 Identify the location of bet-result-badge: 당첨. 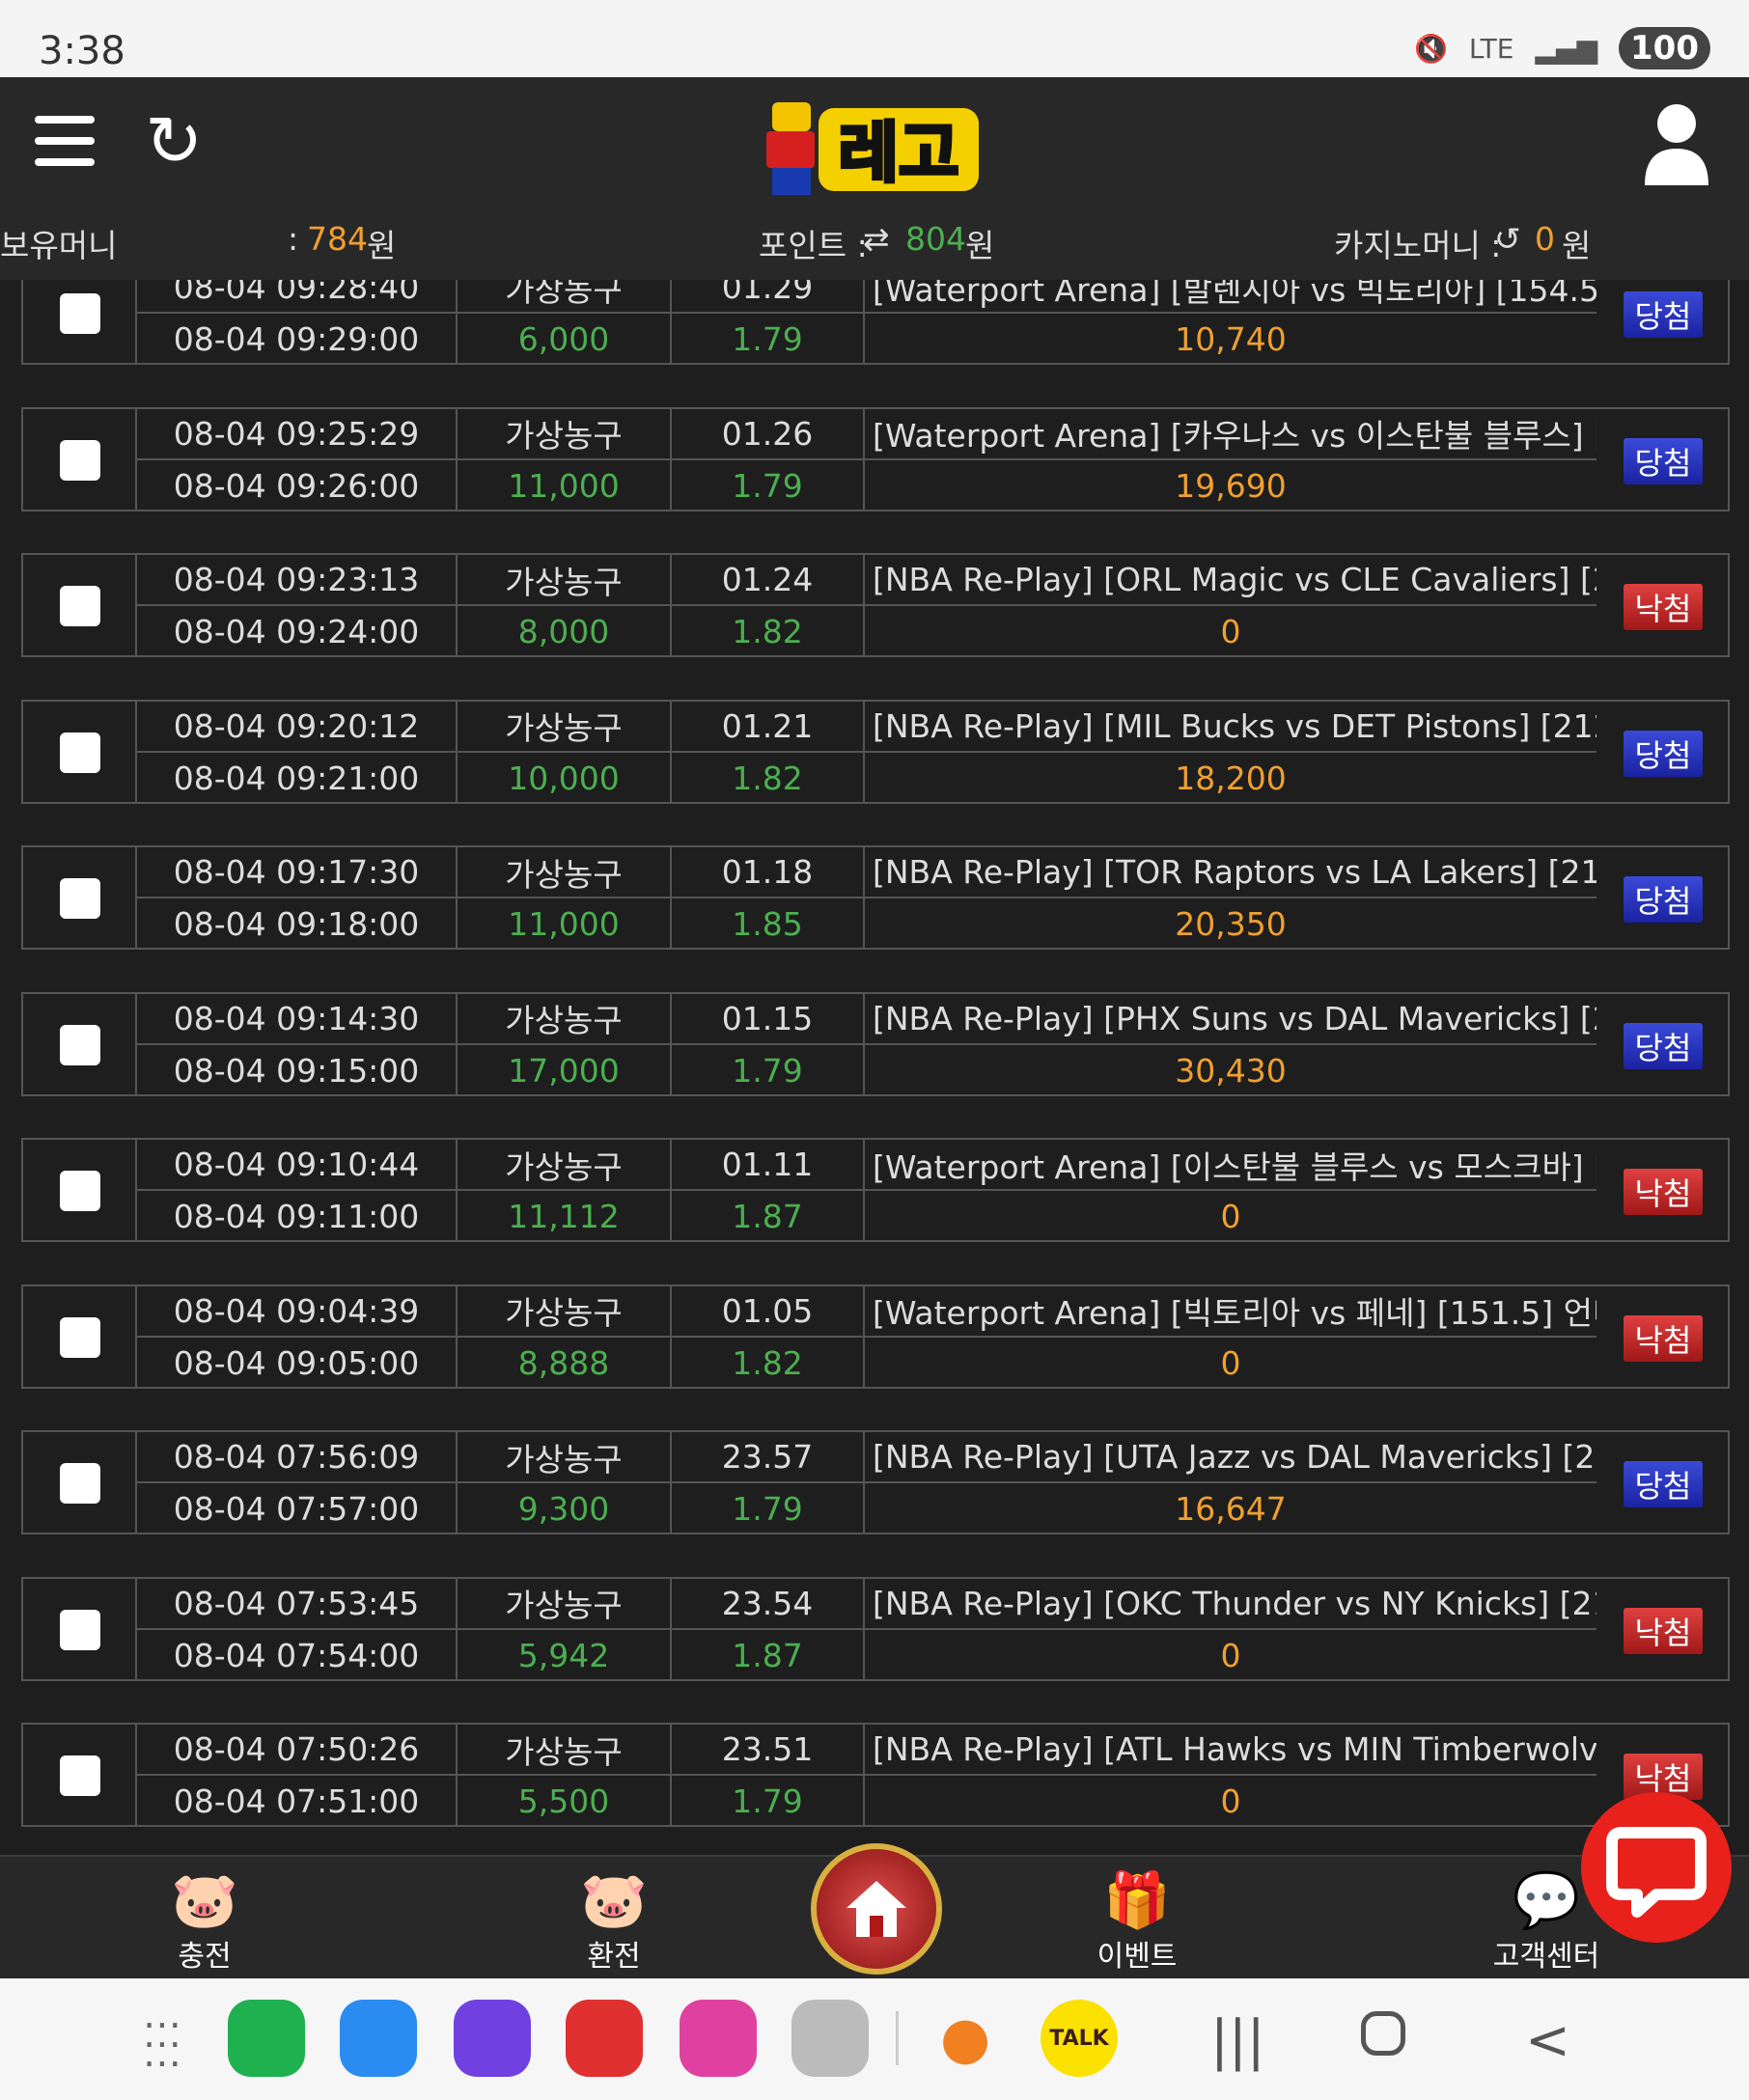
(1663, 460).